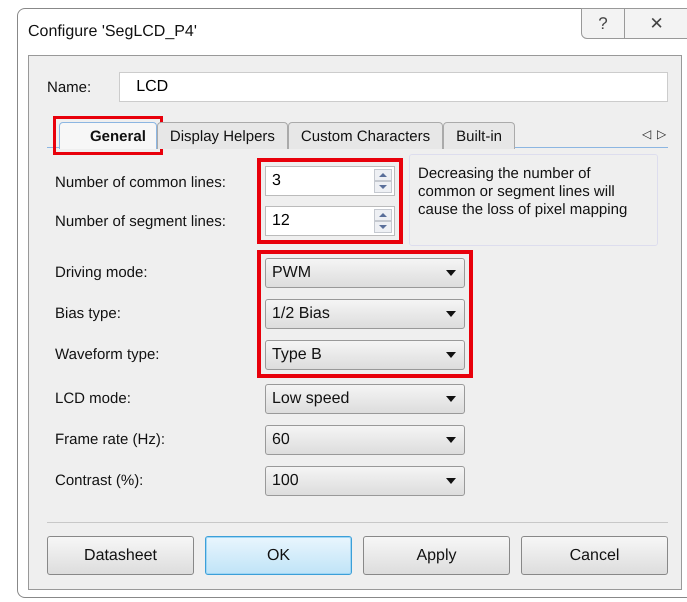  I want to click on tab-scroll-button: ▷, so click(661, 134).